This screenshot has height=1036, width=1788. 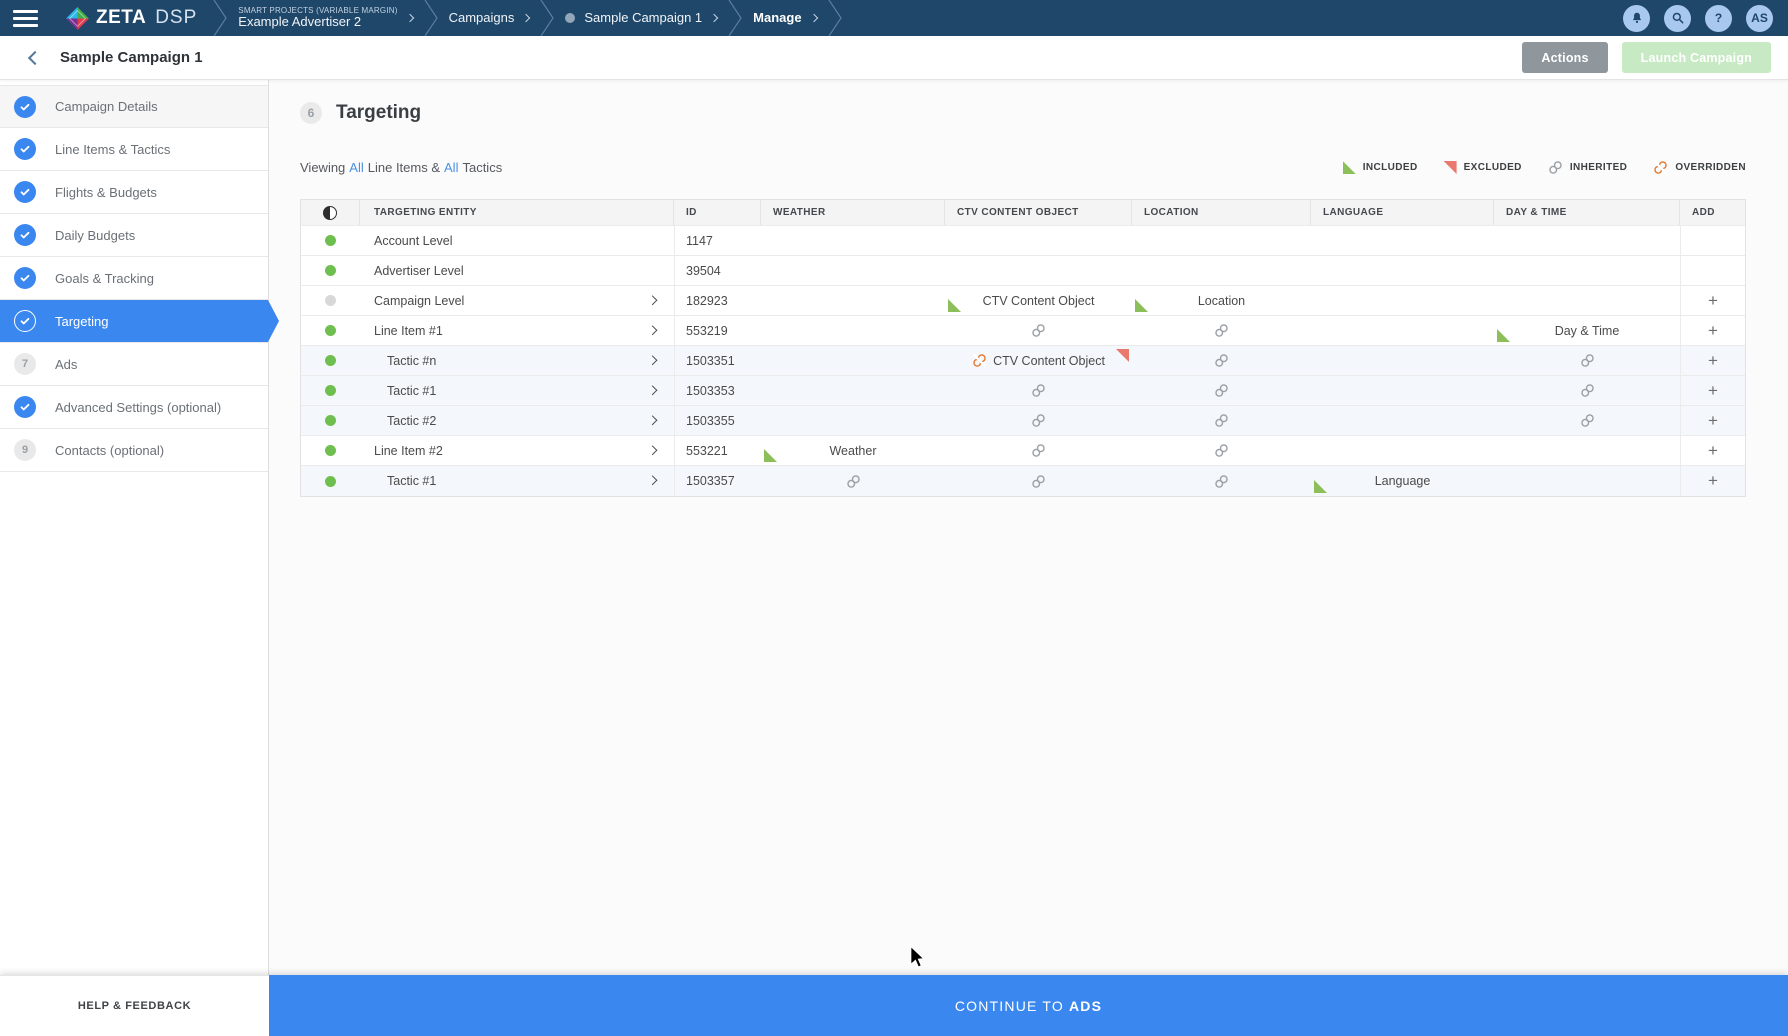 What do you see at coordinates (1023, 391) in the screenshot?
I see `table-row: Tactic #1 1503353 +` at bounding box center [1023, 391].